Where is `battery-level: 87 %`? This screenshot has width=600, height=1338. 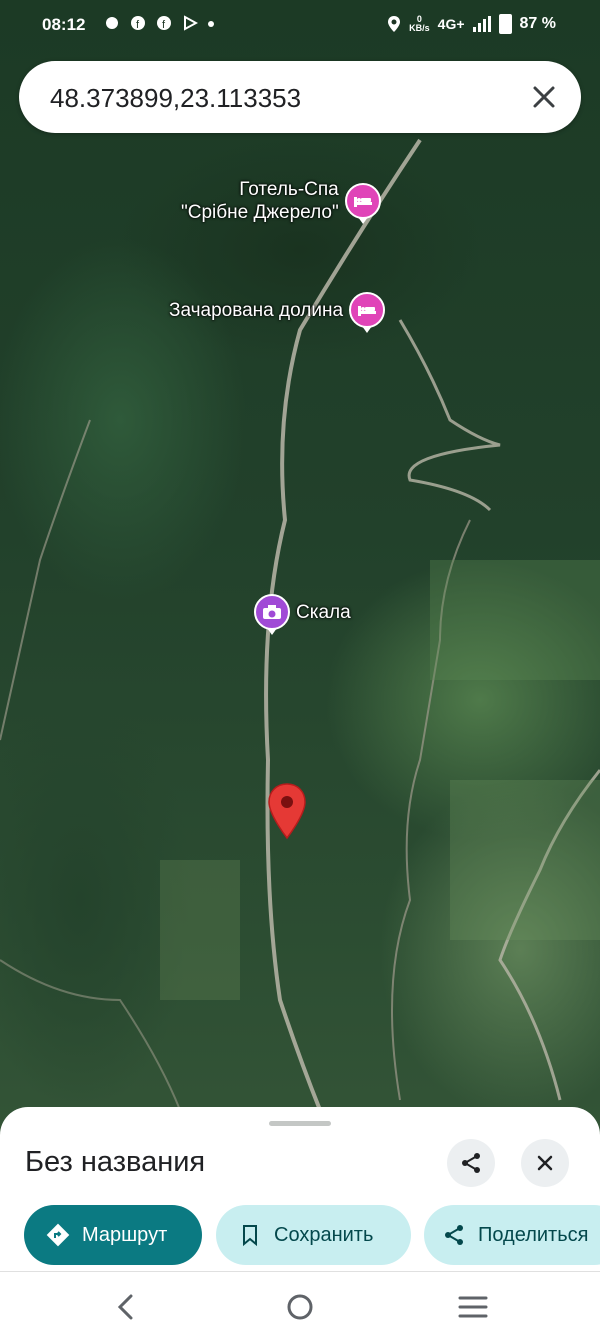
battery-level: 87 % is located at coordinates (537, 23).